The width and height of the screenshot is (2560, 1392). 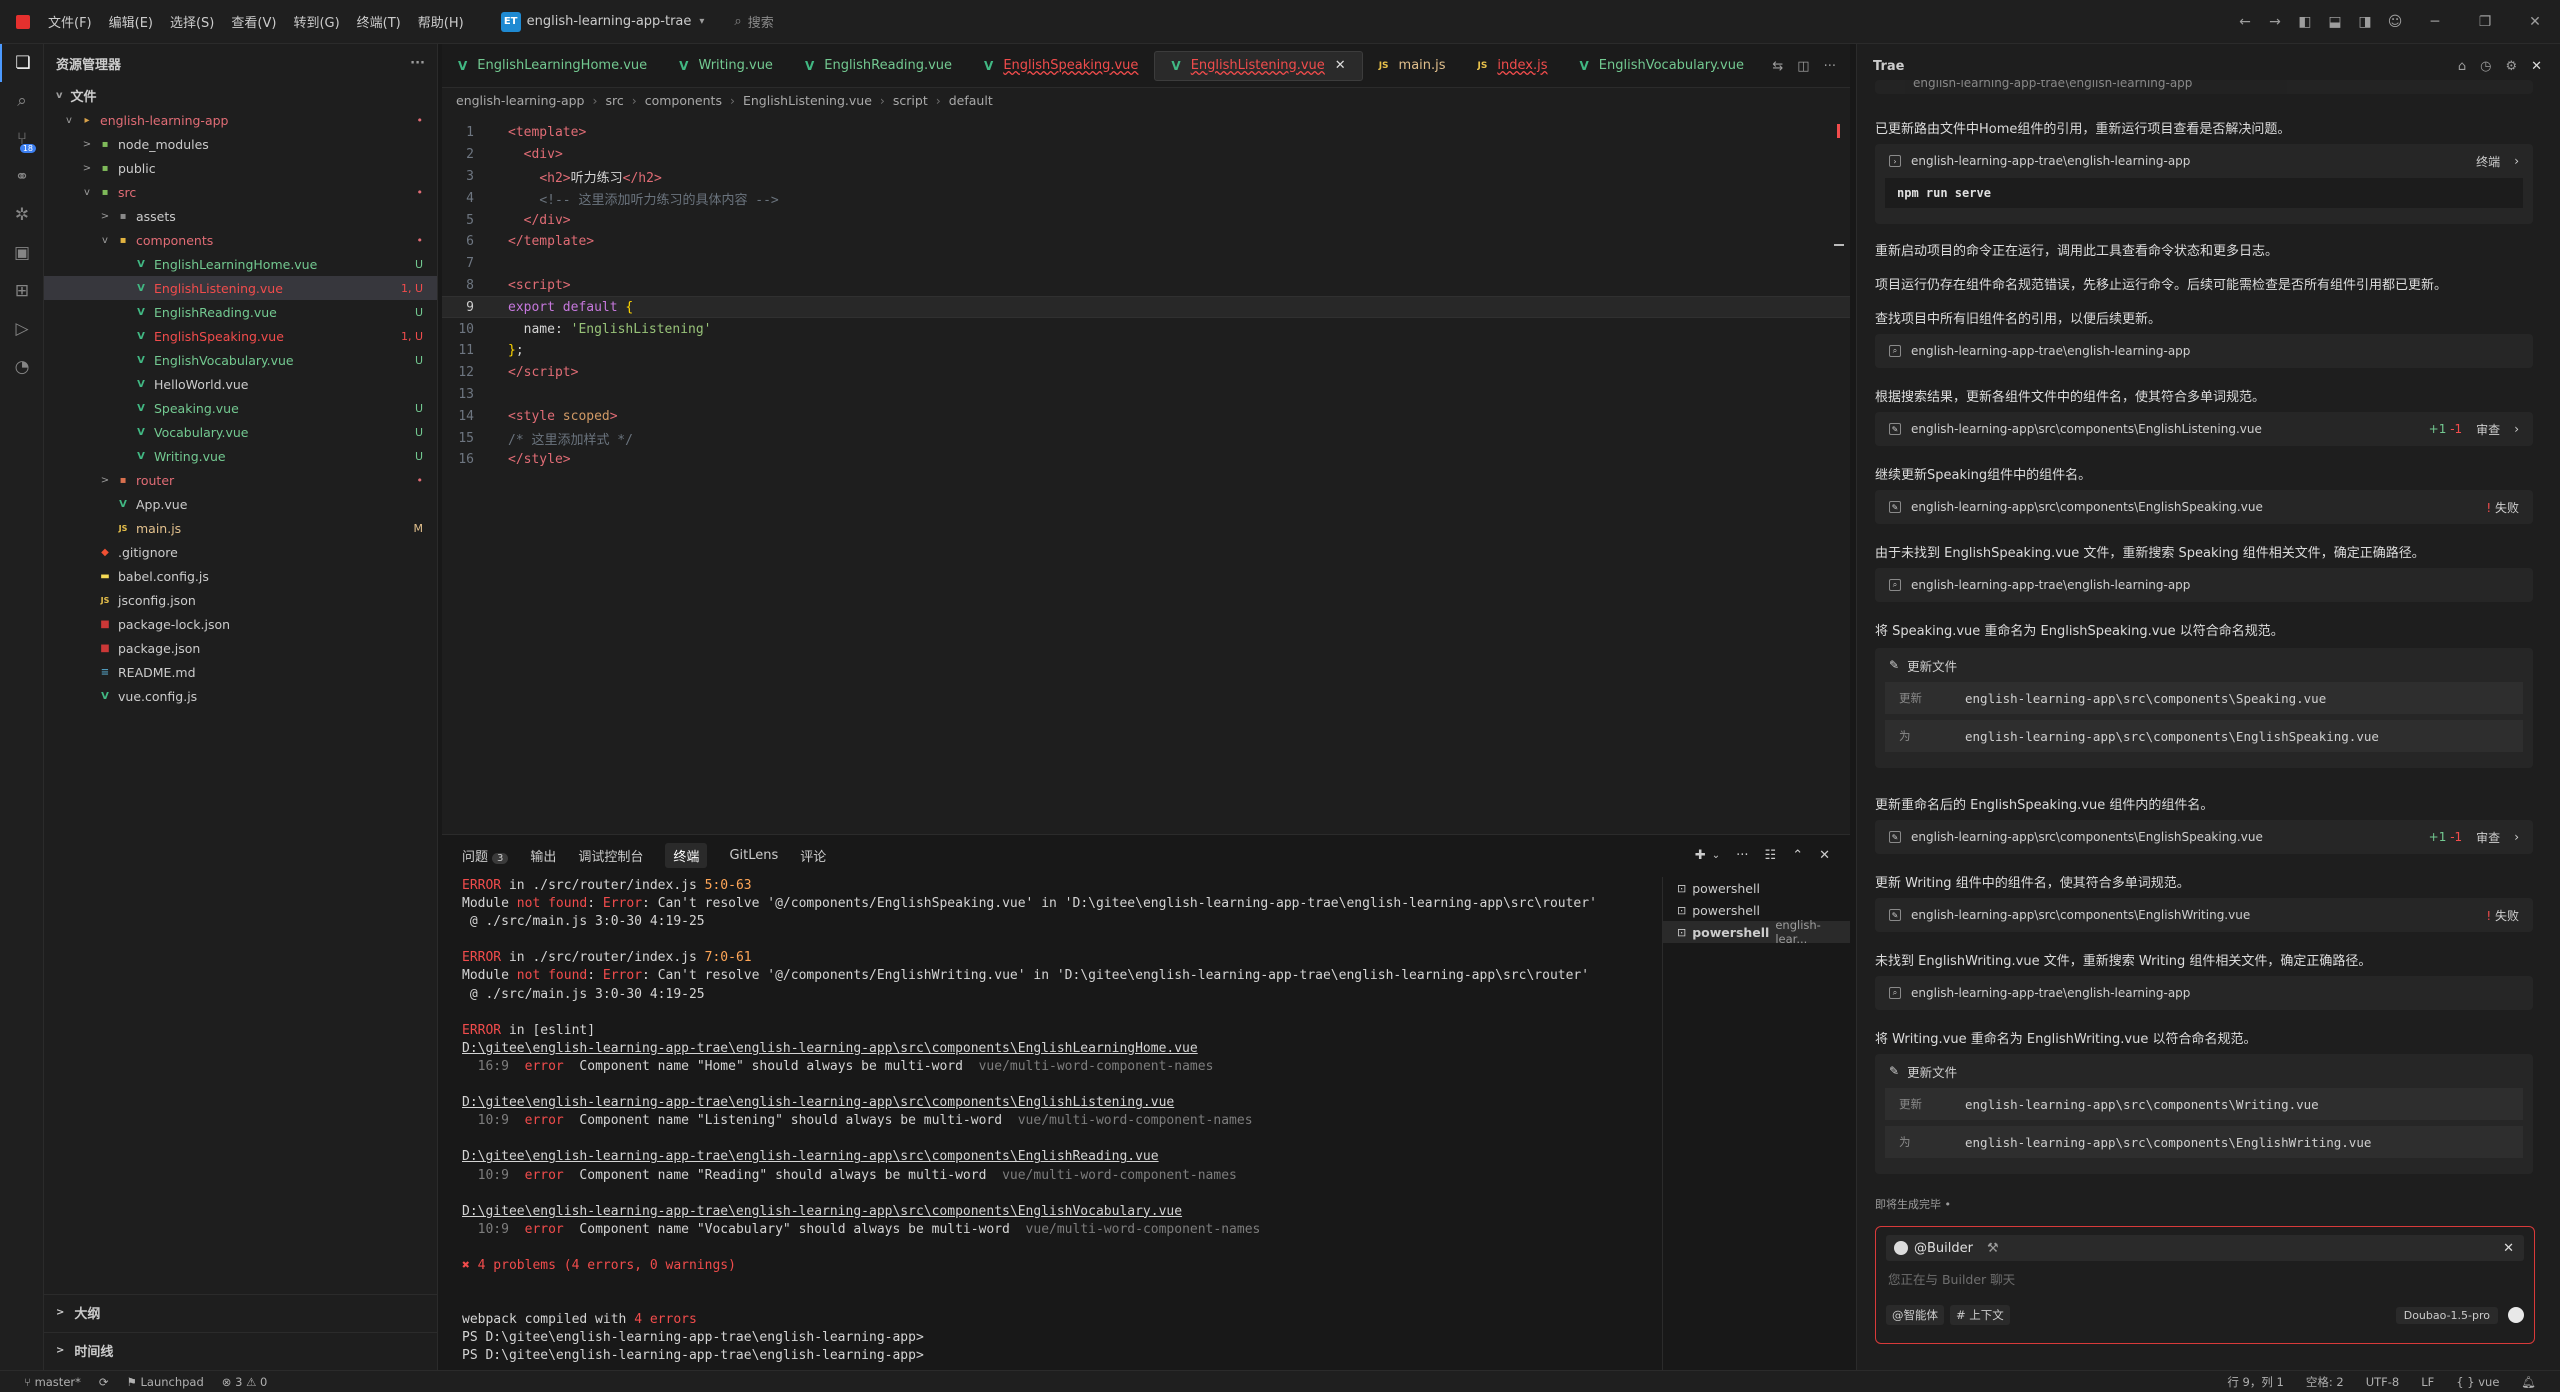 What do you see at coordinates (240, 144) in the screenshot?
I see `tree-item: > ▪ node_modules` at bounding box center [240, 144].